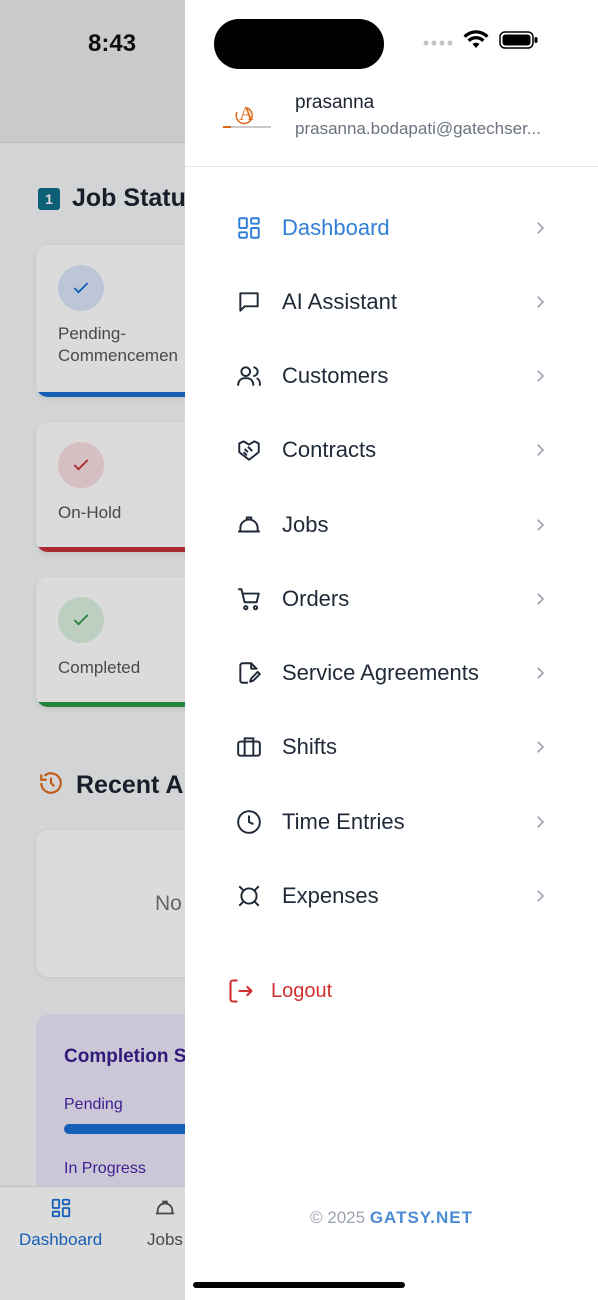 The height and width of the screenshot is (1300, 598). I want to click on home-indicator, so click(299, 1285).